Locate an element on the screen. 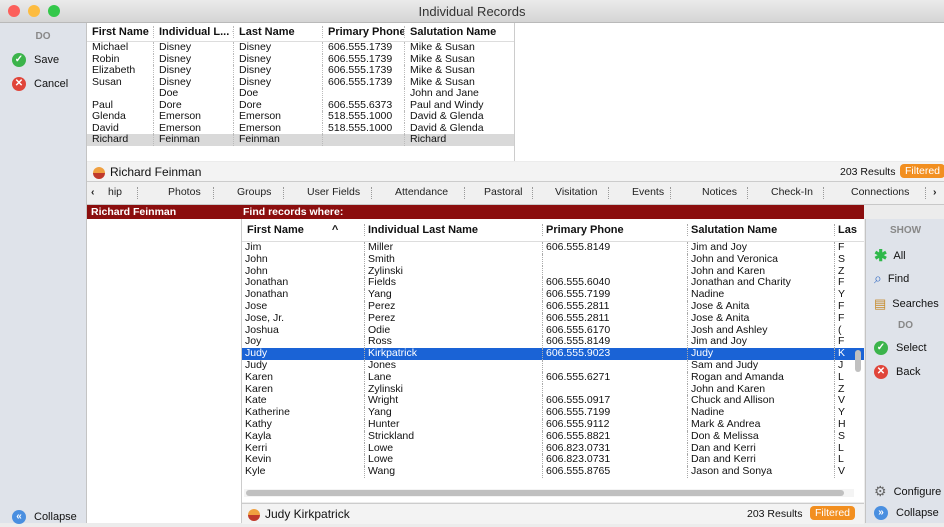 The image size is (944, 527). table-row: Judy Jones Sam and Judy J is located at coordinates (553, 365).